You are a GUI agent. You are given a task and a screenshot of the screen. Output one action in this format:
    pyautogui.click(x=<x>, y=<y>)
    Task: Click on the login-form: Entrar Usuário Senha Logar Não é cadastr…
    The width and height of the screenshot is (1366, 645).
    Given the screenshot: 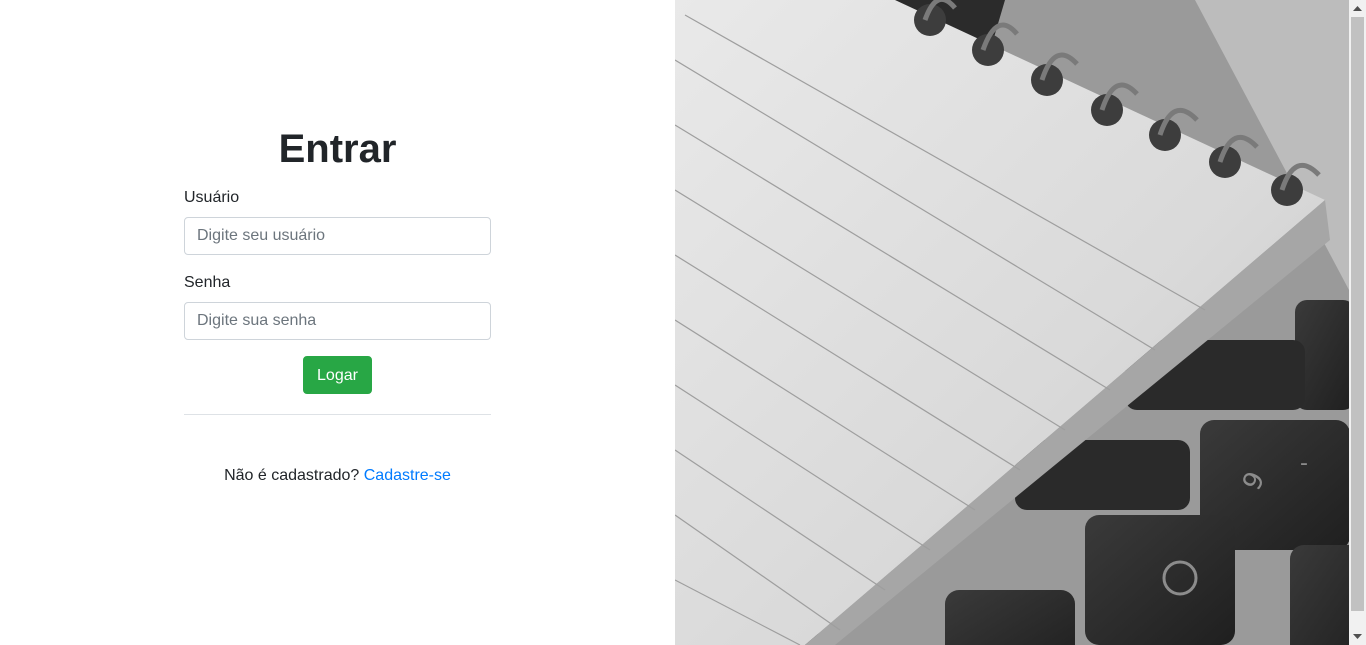 What is the action you would take?
    pyautogui.click(x=337, y=303)
    